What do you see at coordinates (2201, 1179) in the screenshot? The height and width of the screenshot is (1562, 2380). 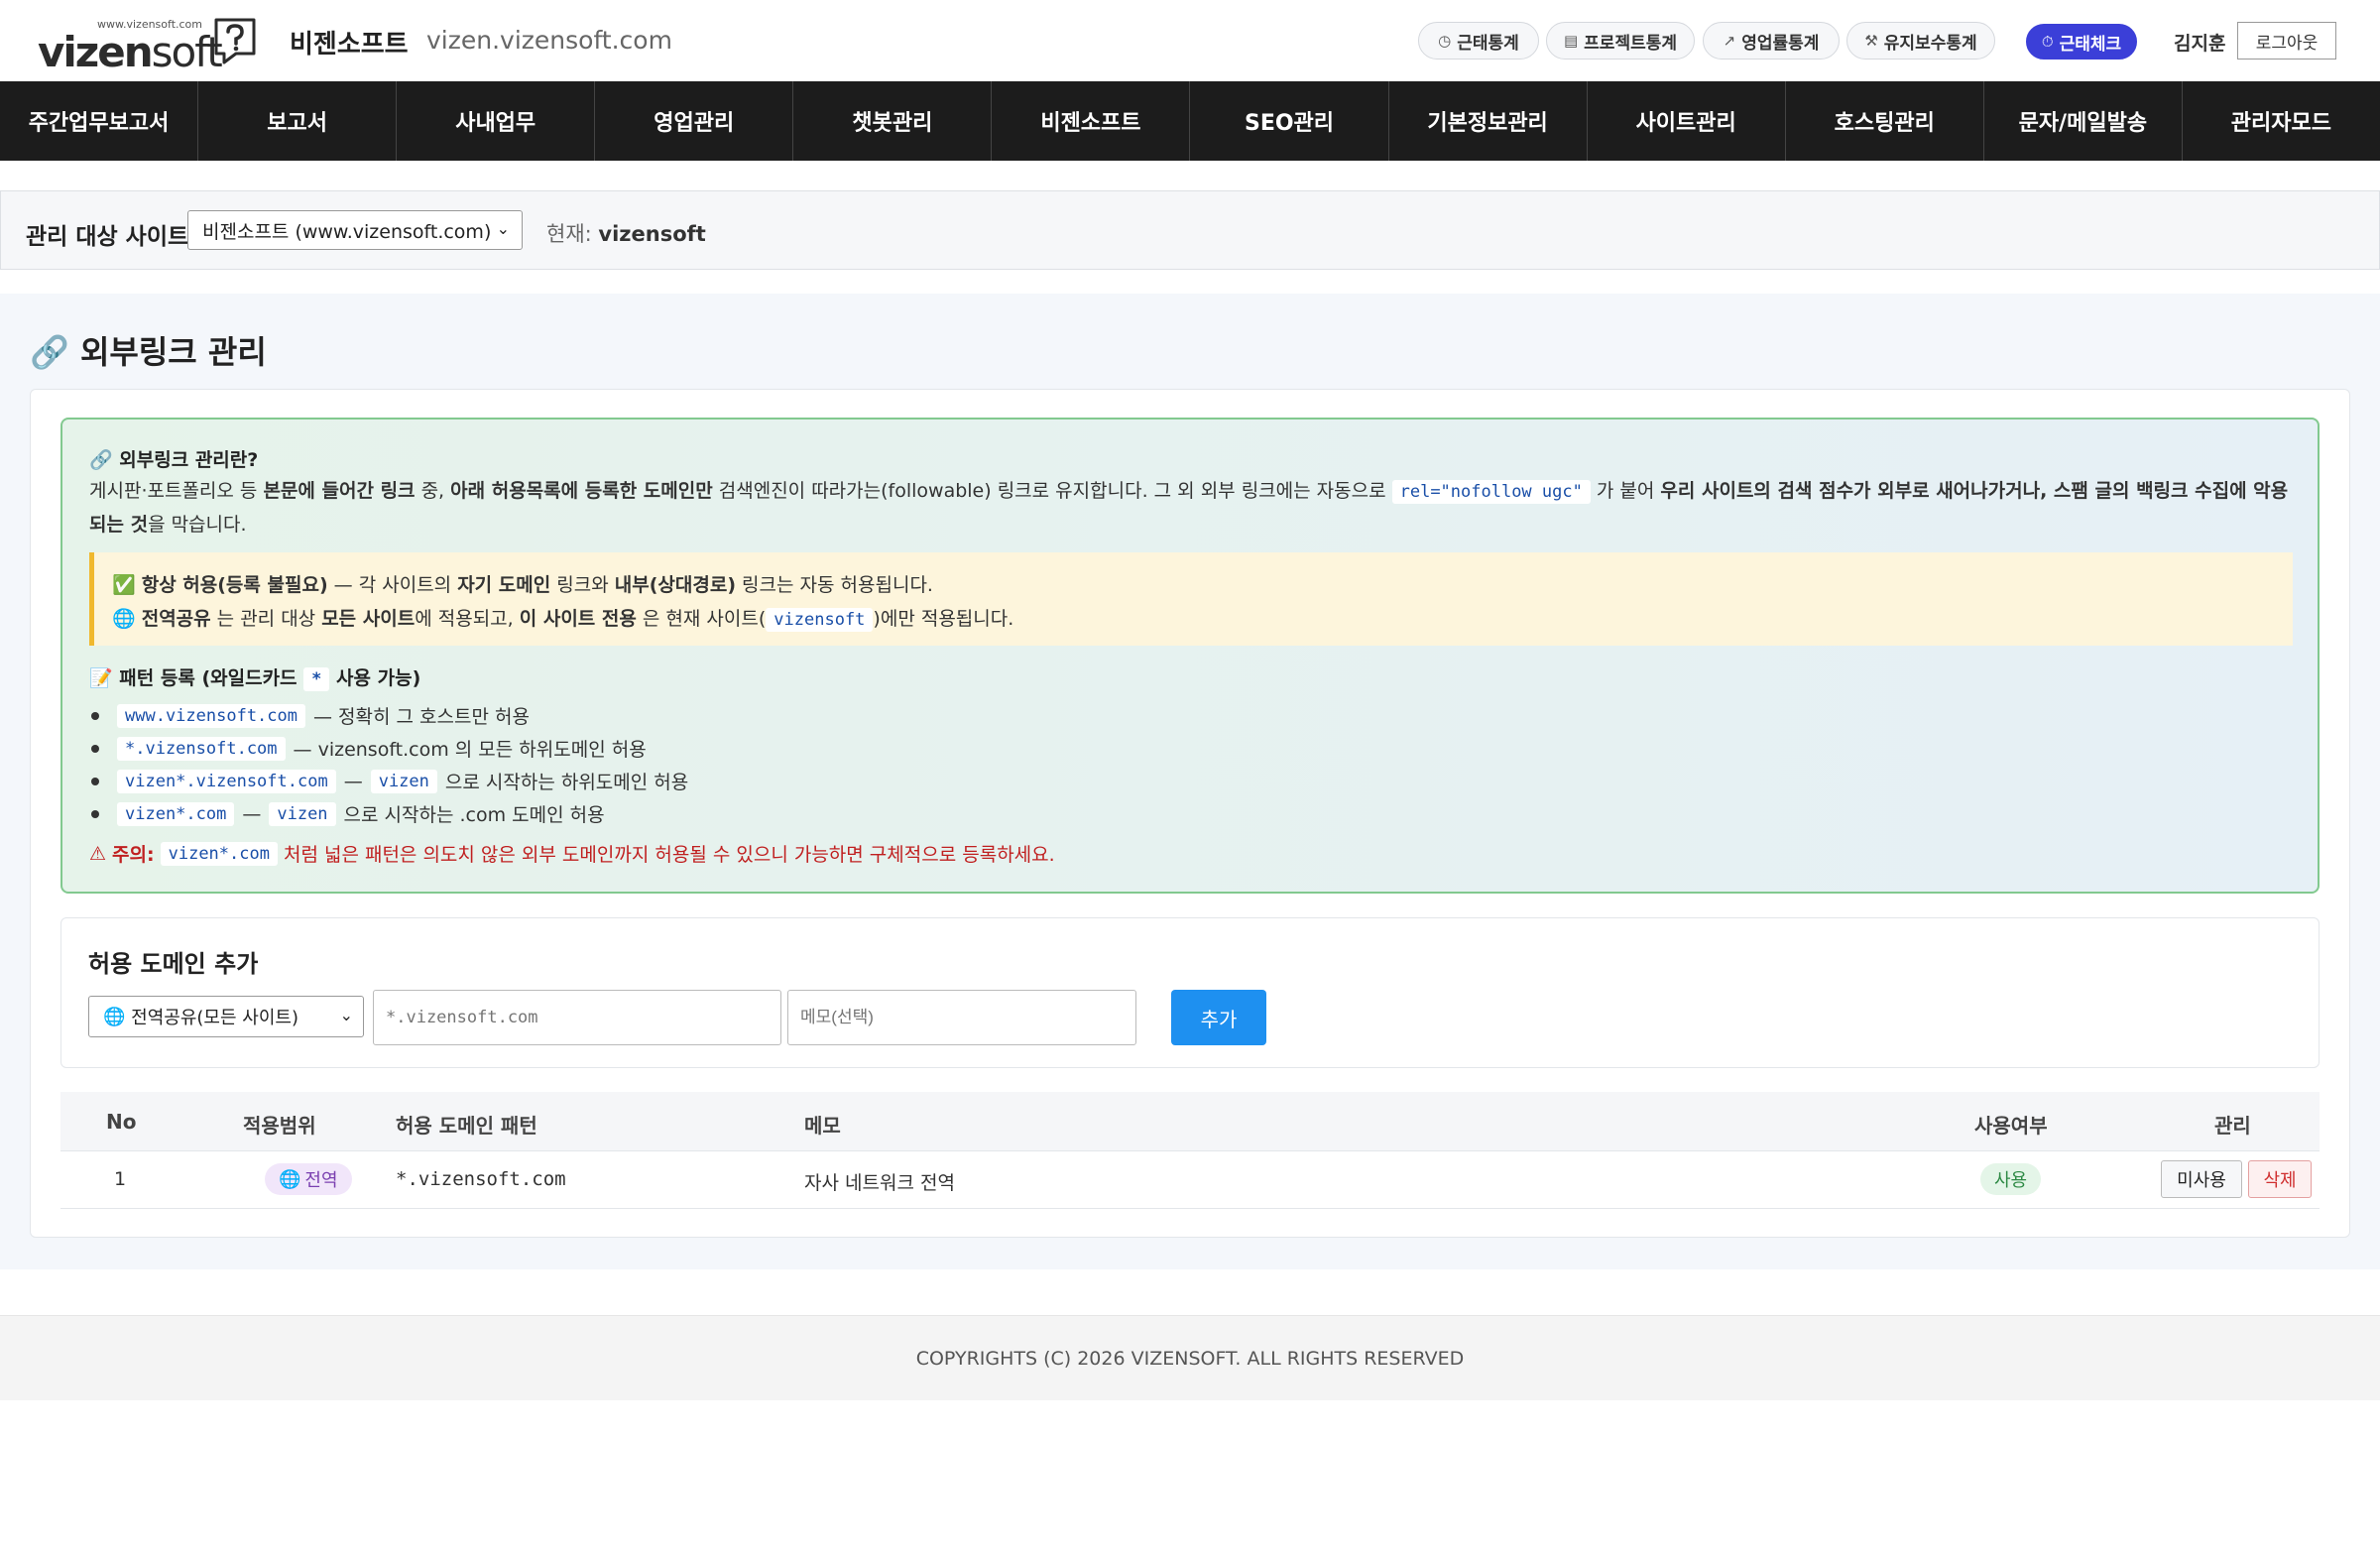 I see `disable-button: 미사용` at bounding box center [2201, 1179].